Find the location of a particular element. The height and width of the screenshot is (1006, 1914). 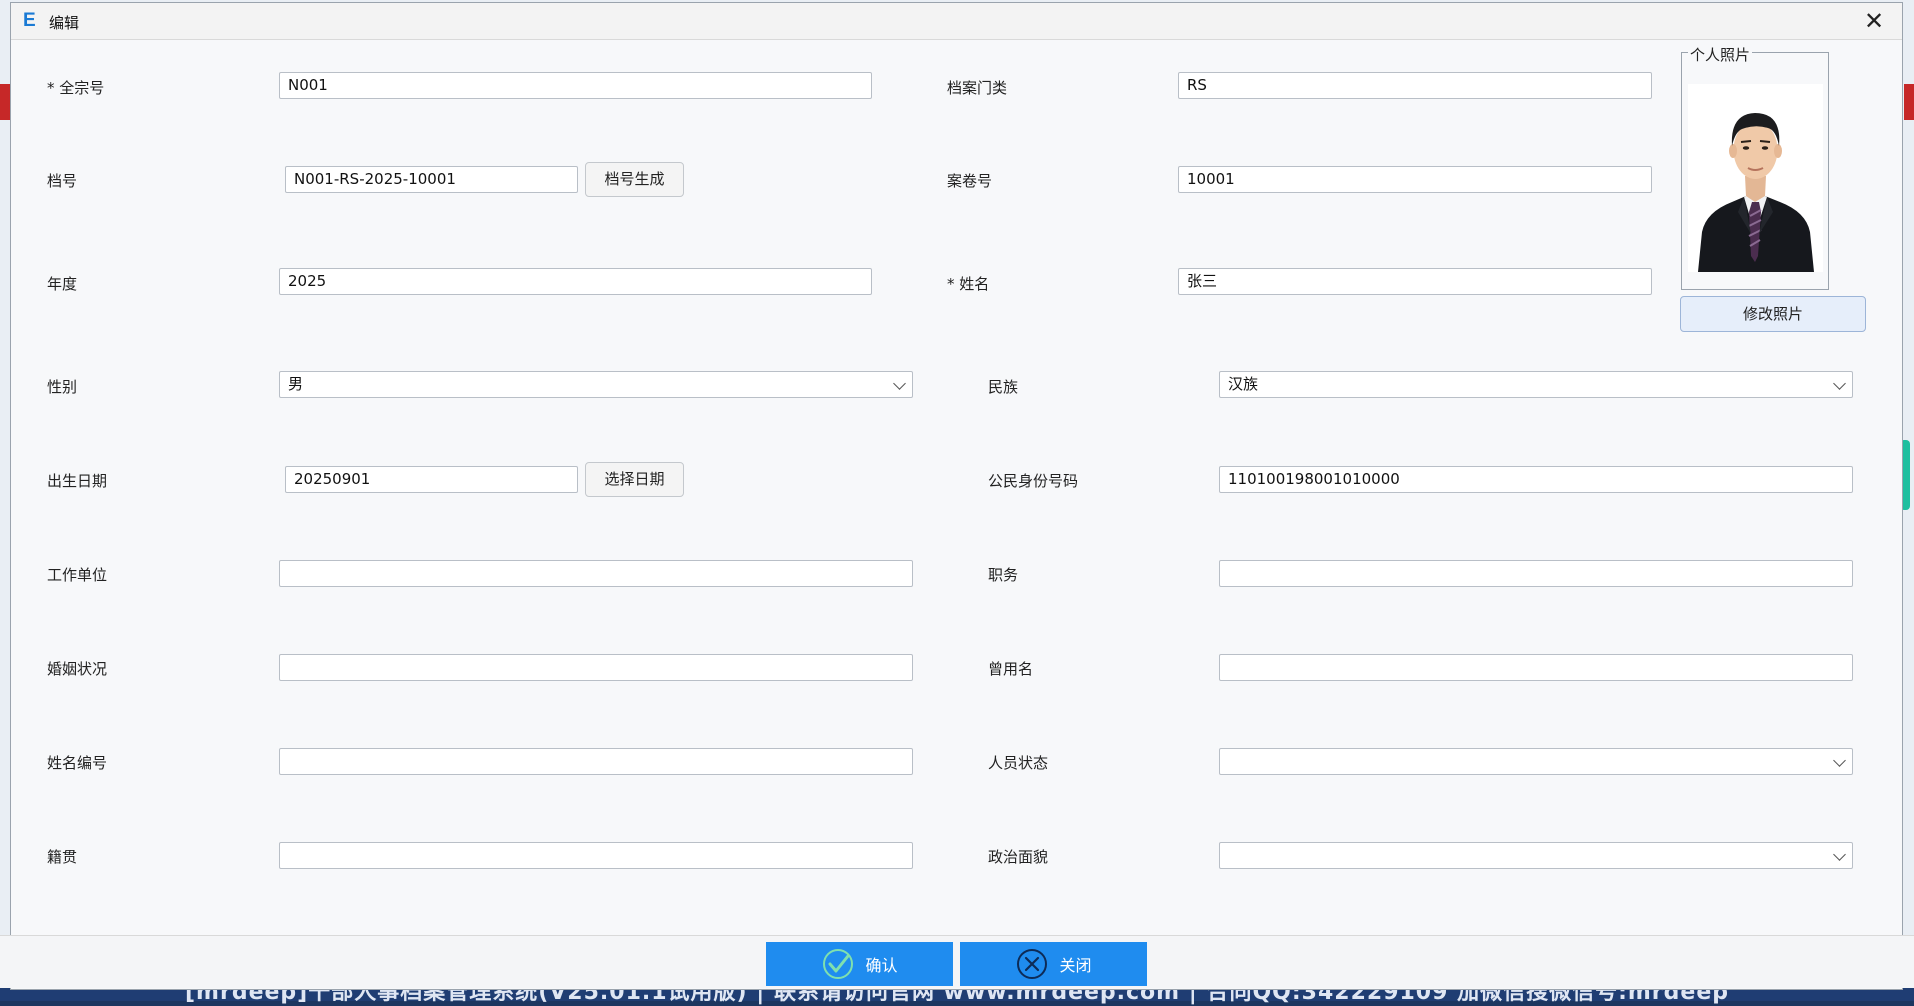

portrait-photo is located at coordinates (1755, 178).